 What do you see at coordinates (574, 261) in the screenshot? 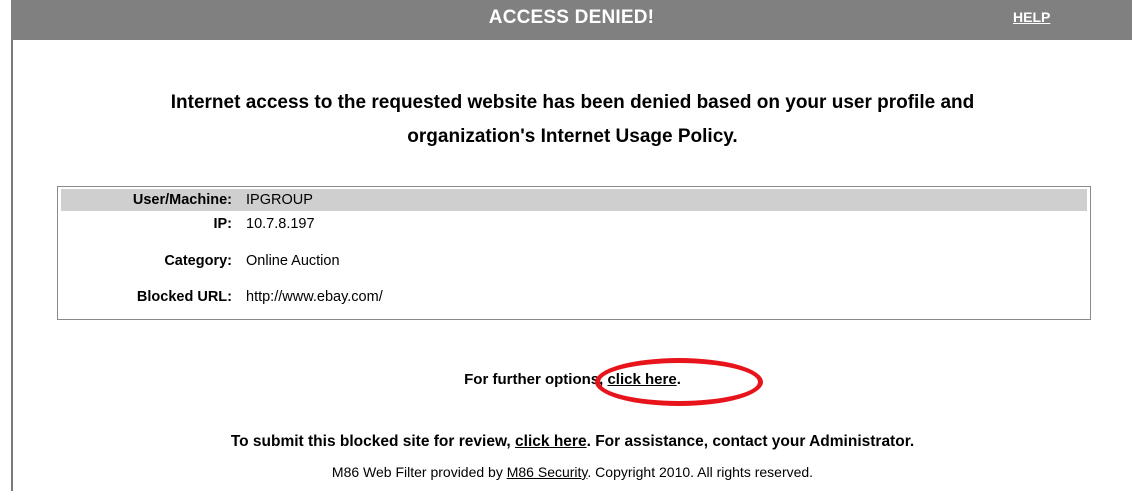
I see `info-row-category: Category: Online Auction` at bounding box center [574, 261].